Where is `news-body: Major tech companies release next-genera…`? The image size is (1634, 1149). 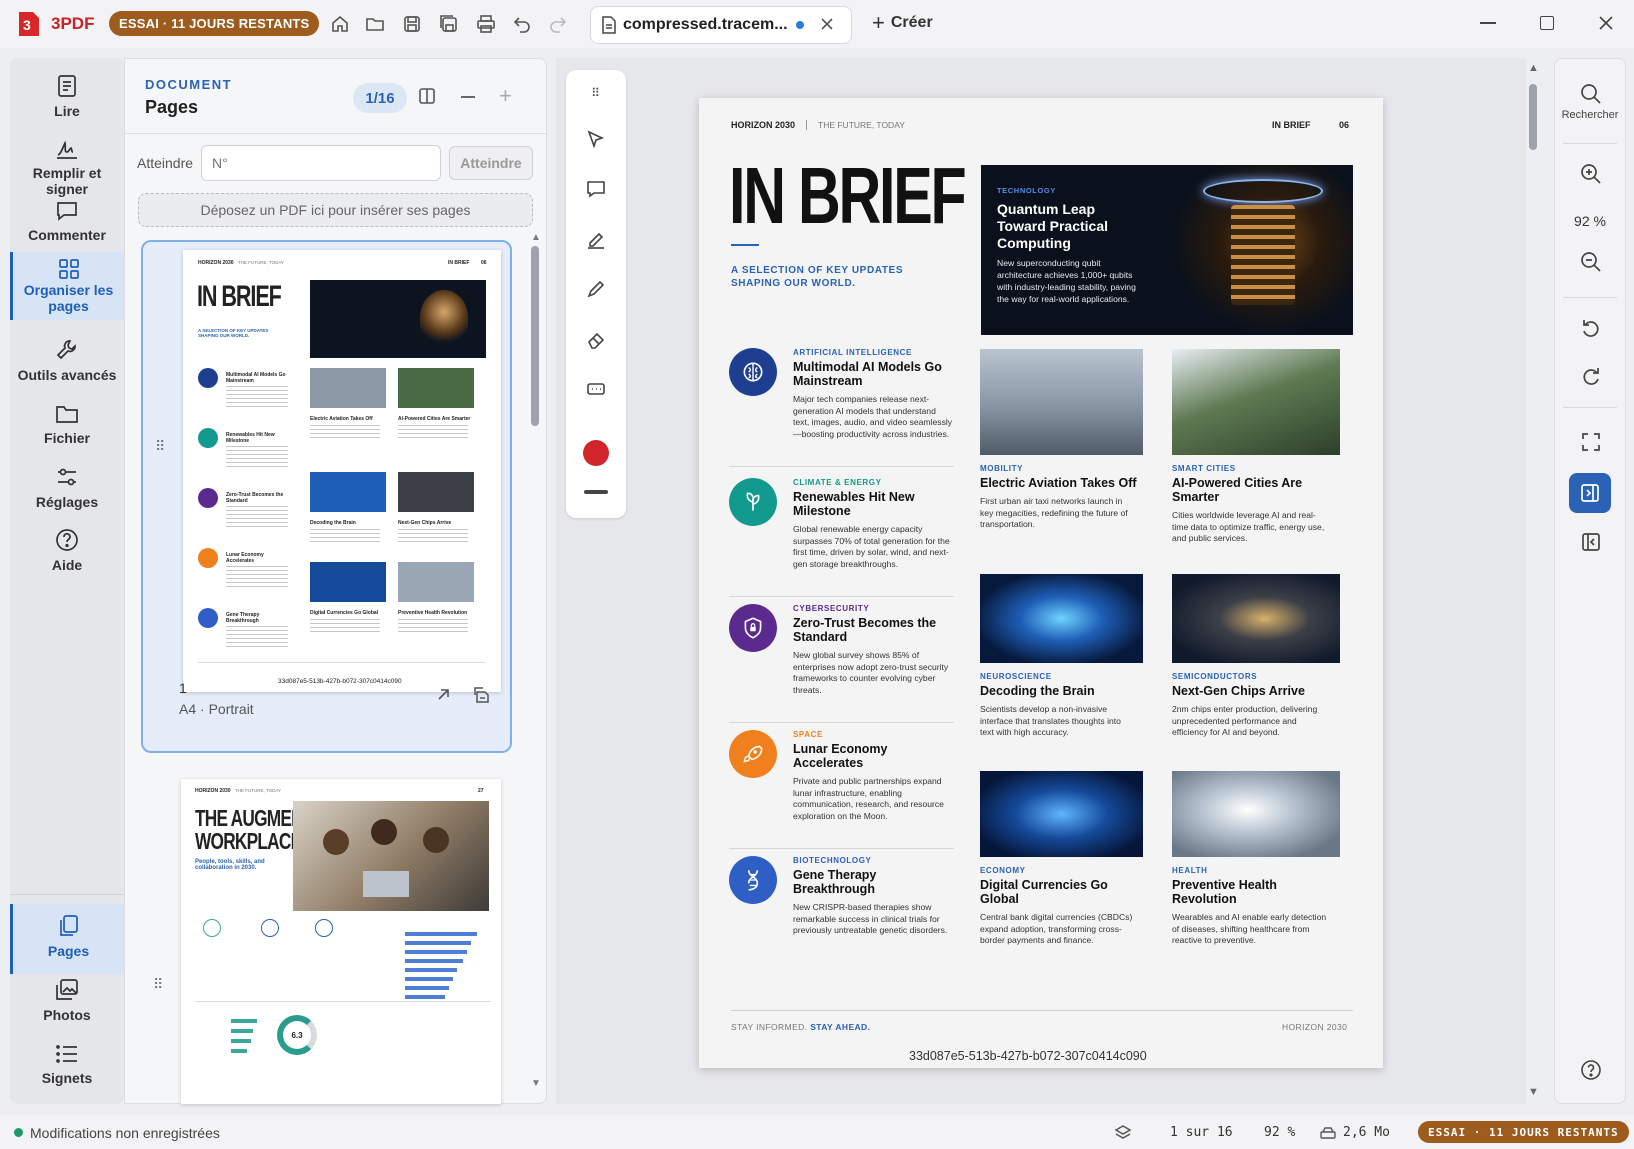
news-body: Major tech companies release next-genera… is located at coordinates (873, 416).